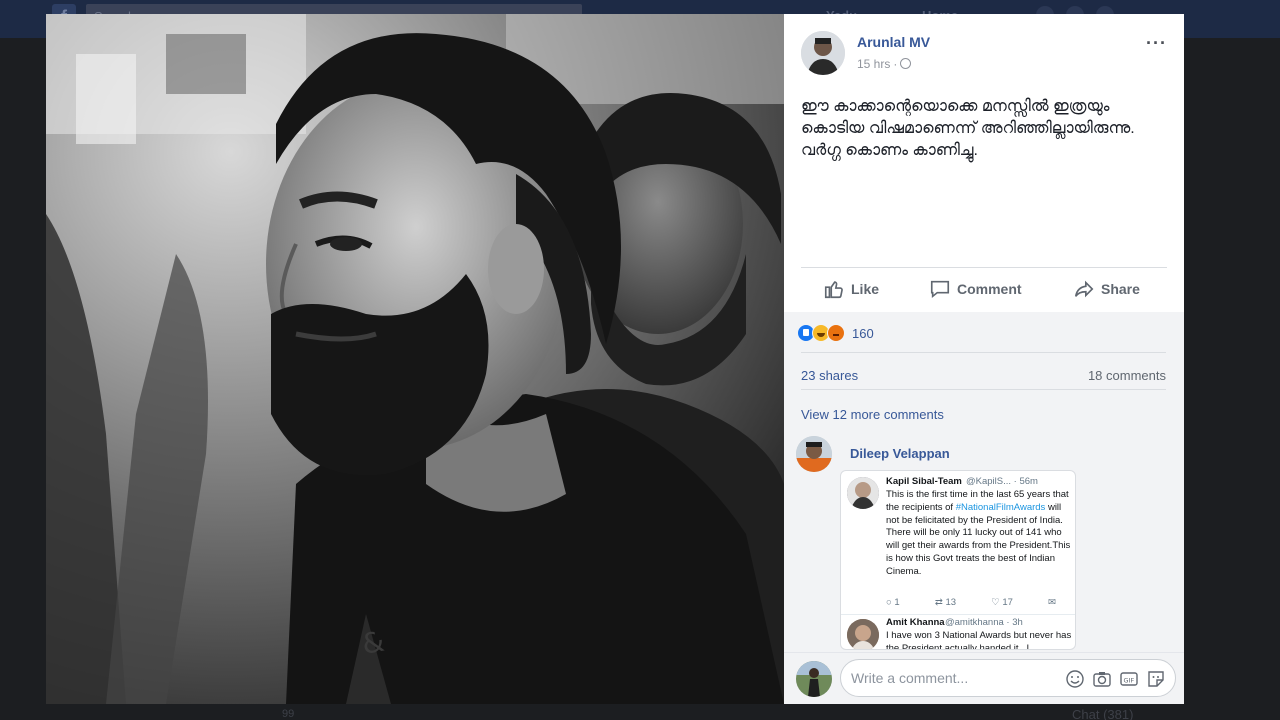 This screenshot has width=1280, height=720. Describe the element at coordinates (1120, 289) in the screenshot. I see `share-label: Share` at that location.